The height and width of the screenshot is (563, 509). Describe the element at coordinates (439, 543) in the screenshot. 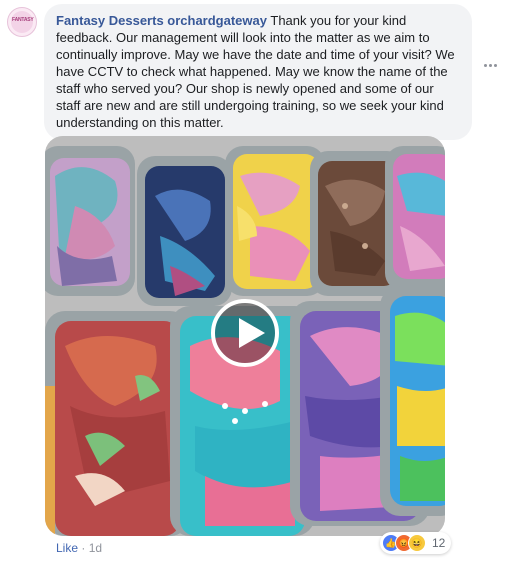

I see `reaction-count: 12` at that location.